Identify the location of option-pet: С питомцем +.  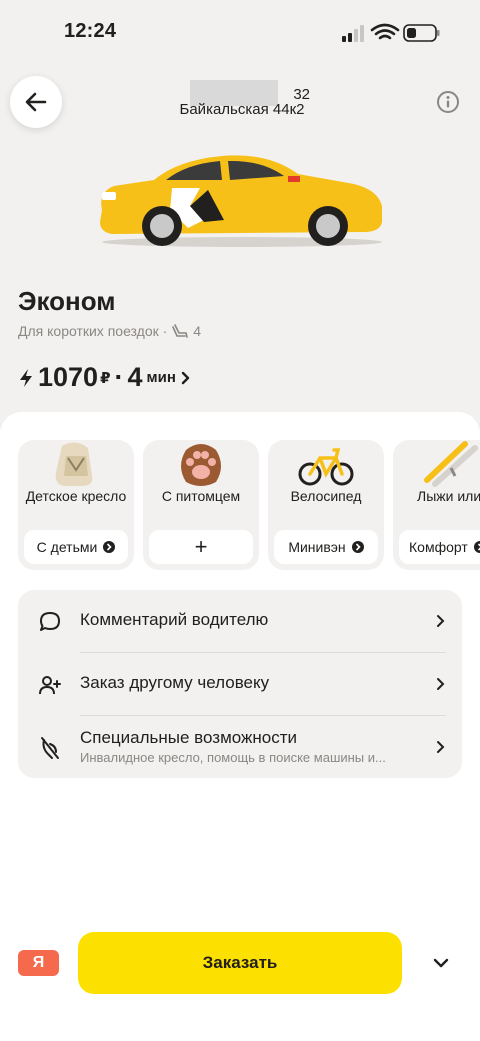
(201, 505).